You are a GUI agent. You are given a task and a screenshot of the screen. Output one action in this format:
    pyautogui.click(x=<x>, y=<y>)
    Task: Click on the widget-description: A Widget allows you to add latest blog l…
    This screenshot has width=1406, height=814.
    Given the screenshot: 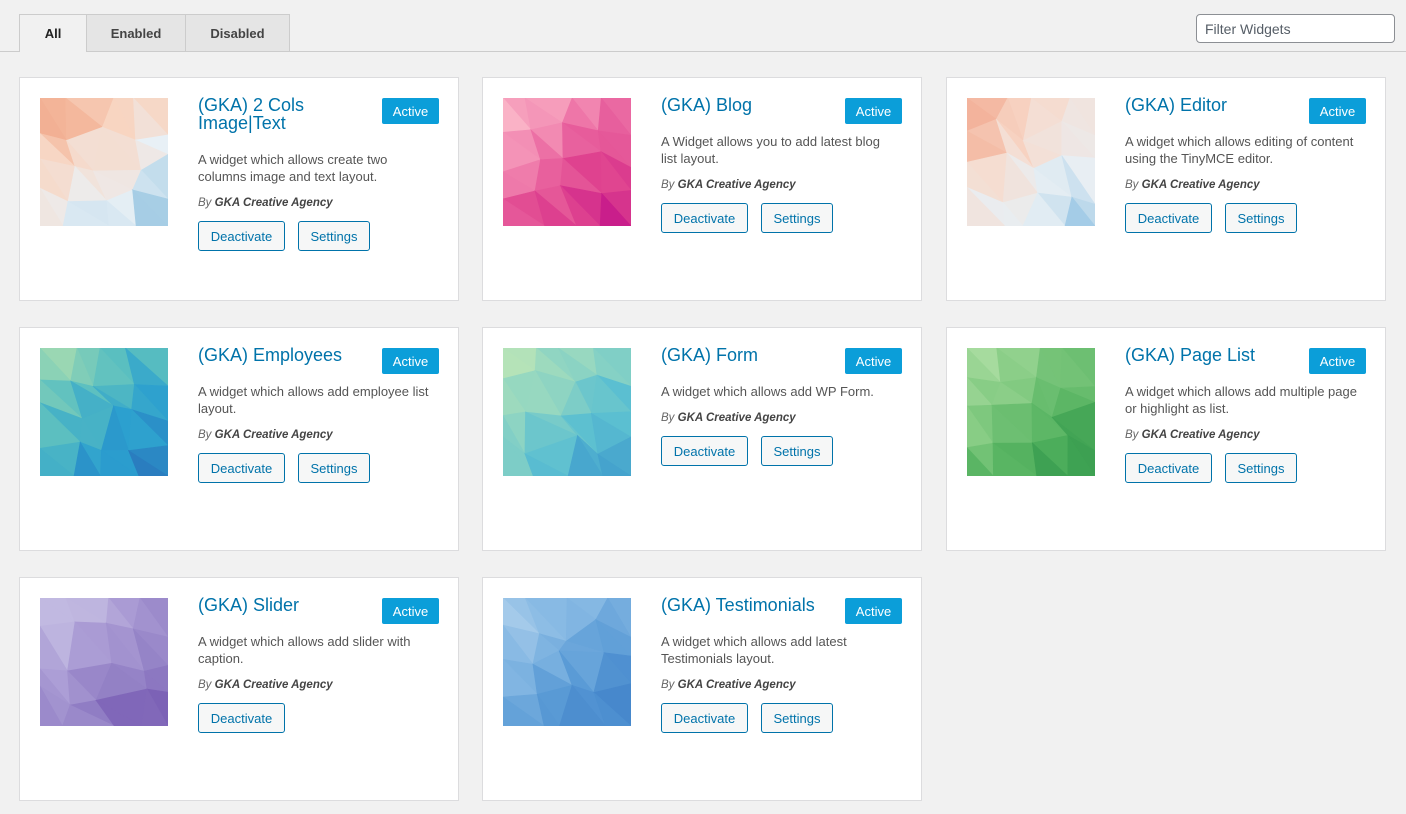 What is the action you would take?
    pyautogui.click(x=770, y=150)
    